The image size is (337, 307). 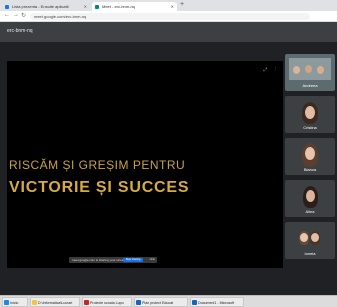 What do you see at coordinates (158, 303) in the screenshot?
I see `taskbar-label: Plan proiect Educat` at bounding box center [158, 303].